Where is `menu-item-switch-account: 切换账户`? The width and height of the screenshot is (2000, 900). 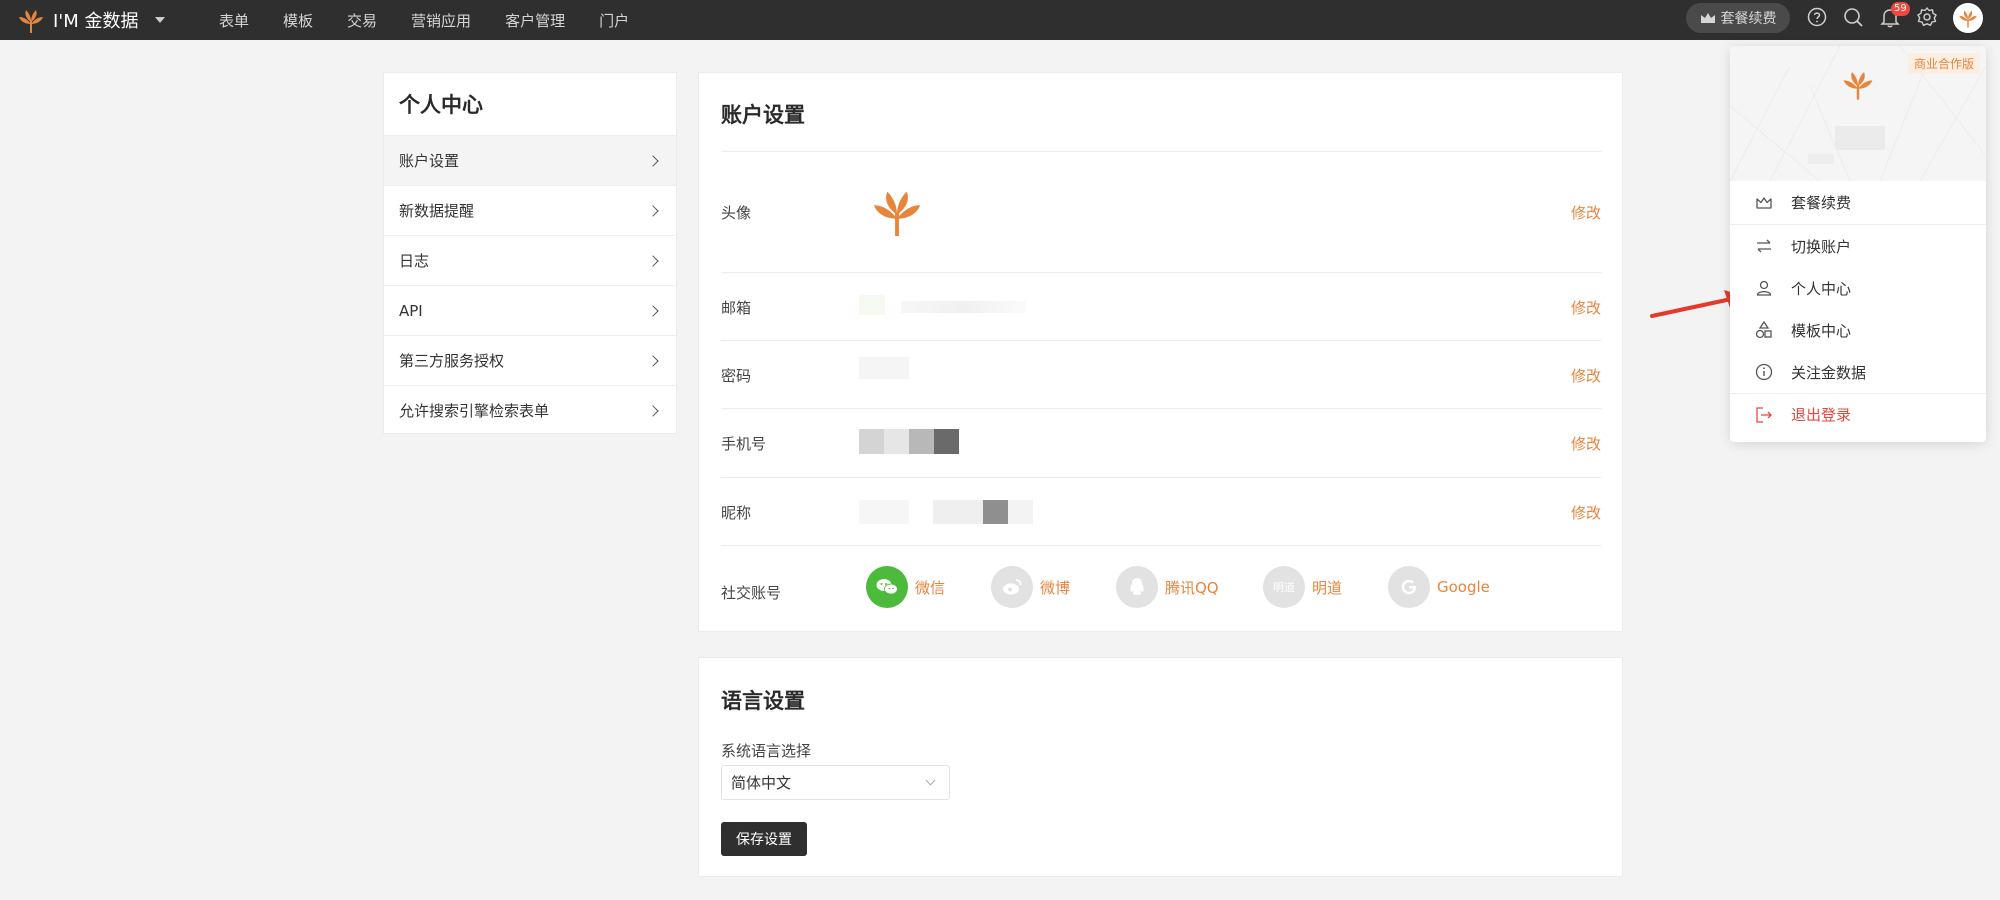
menu-item-switch-account: 切换账户 is located at coordinates (1858, 246).